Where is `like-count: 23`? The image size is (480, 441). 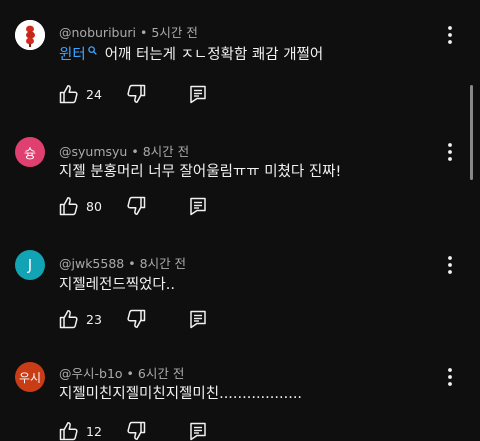 like-count: 23 is located at coordinates (94, 319).